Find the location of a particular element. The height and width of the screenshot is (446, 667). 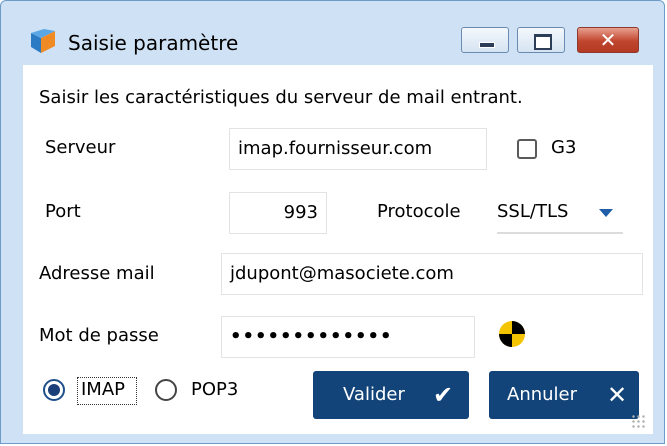

validate-label: Valider is located at coordinates (374, 394).